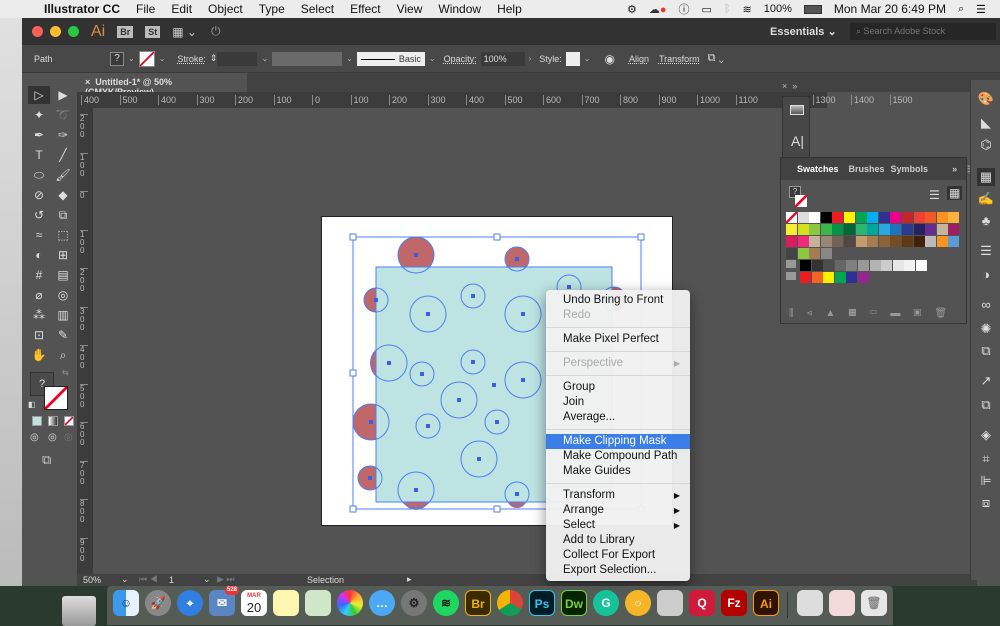  Describe the element at coordinates (125, 579) in the screenshot. I see `zoom-dropdown-icon: ⌄` at that location.